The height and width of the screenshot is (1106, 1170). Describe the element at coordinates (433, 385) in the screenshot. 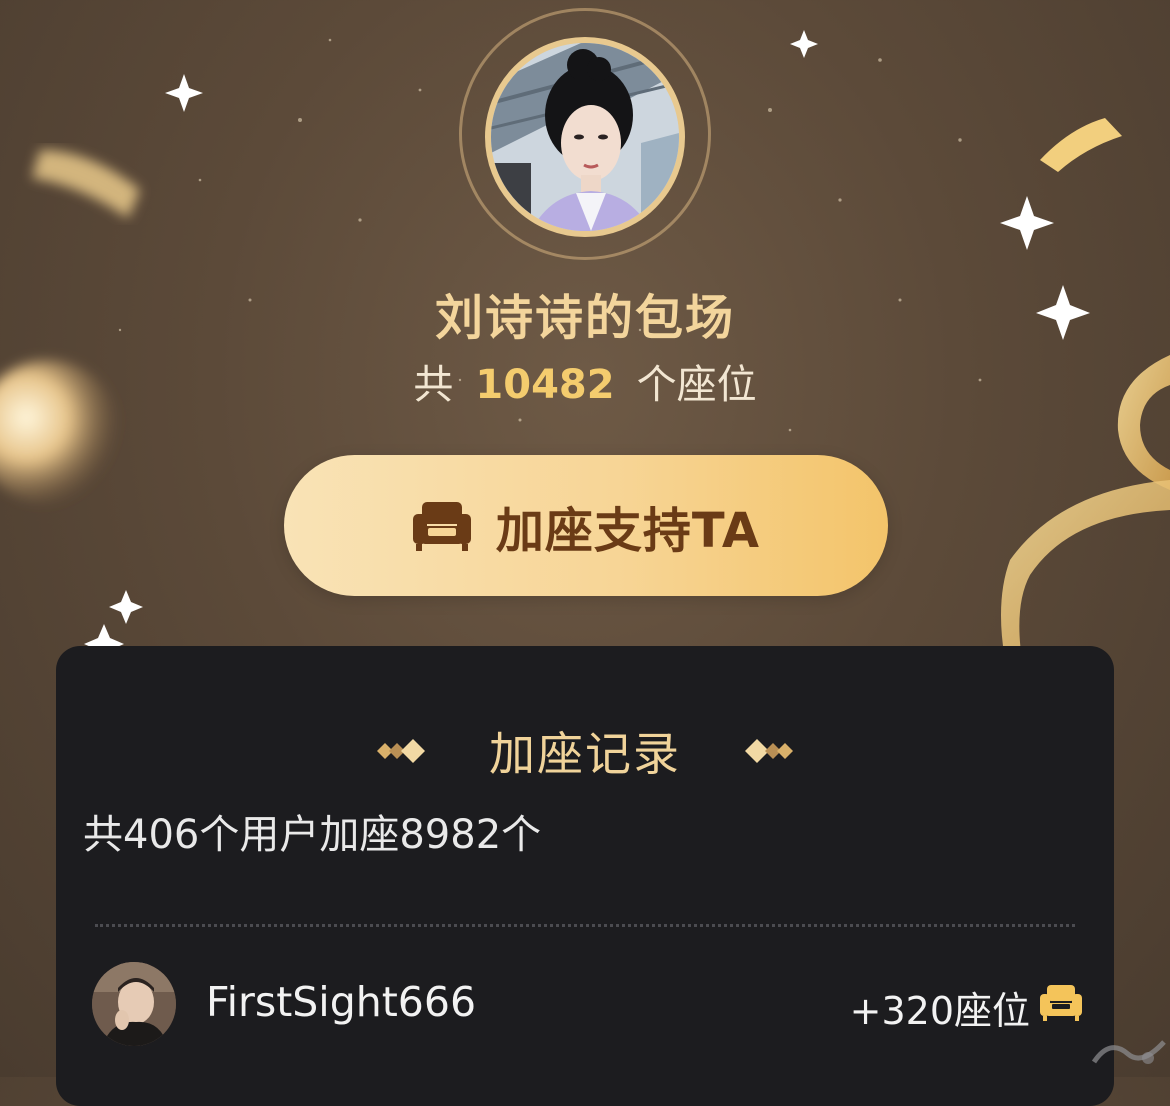

I see `seat-prefix: 共` at that location.